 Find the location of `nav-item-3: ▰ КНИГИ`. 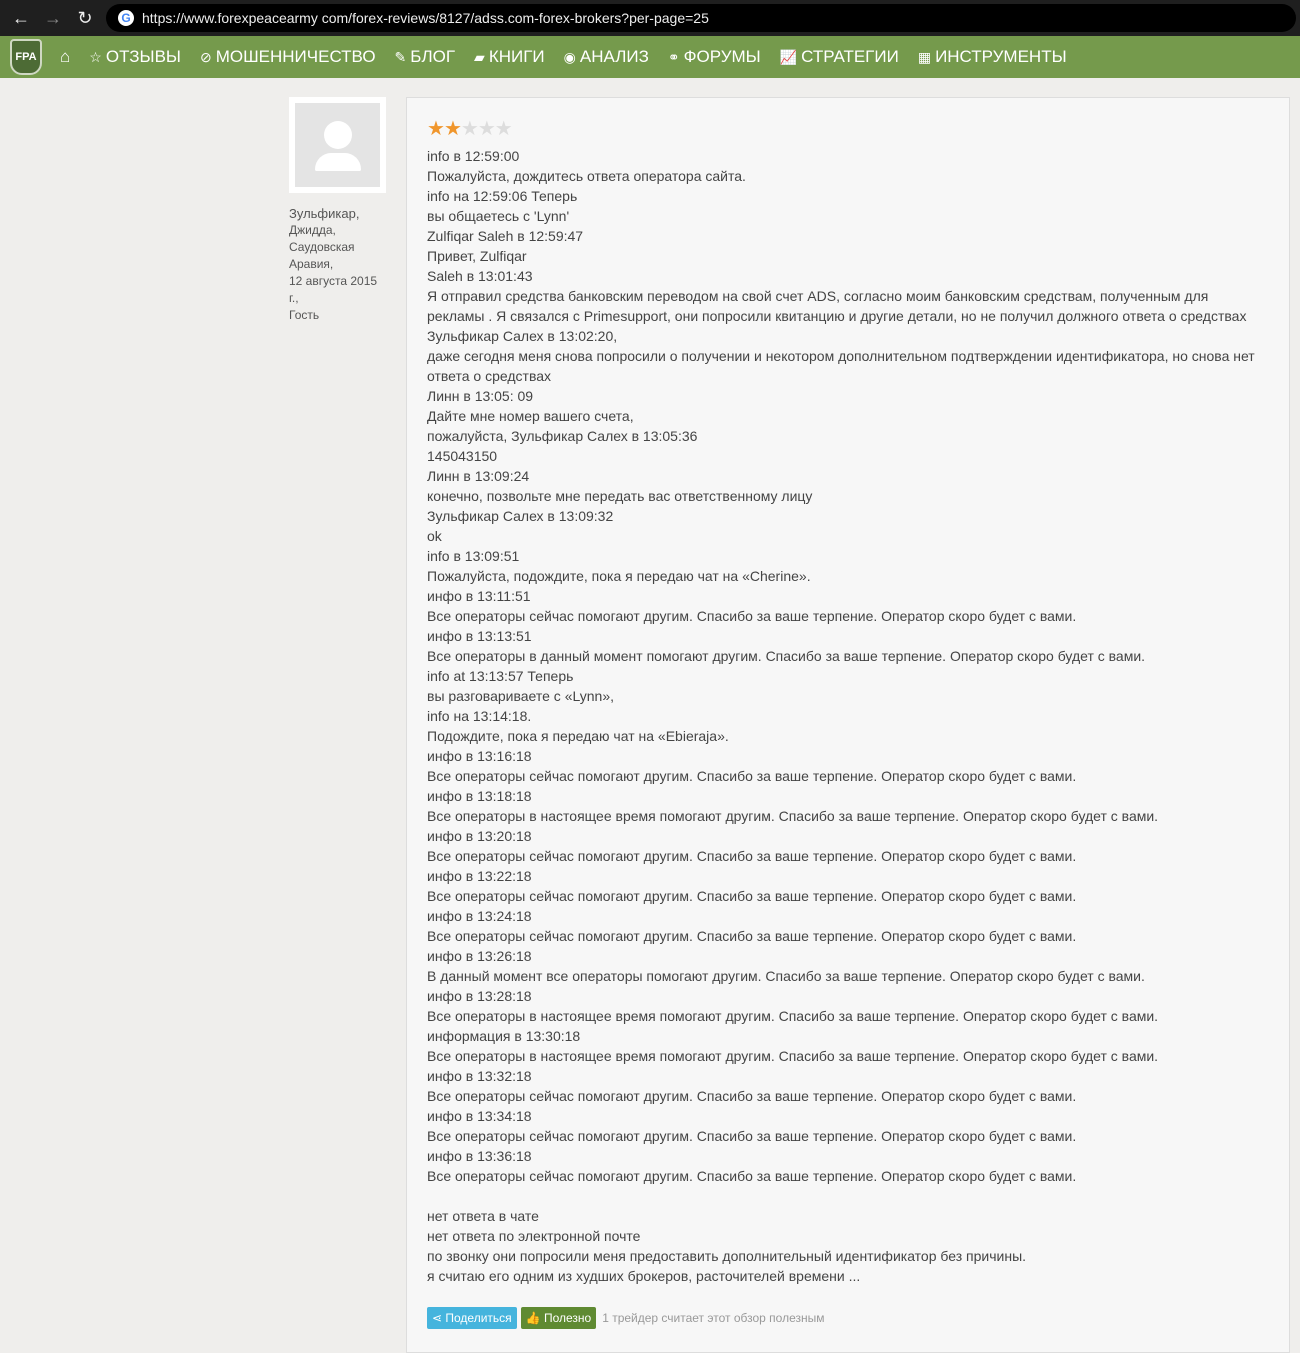

nav-item-3: ▰ КНИГИ is located at coordinates (509, 57).